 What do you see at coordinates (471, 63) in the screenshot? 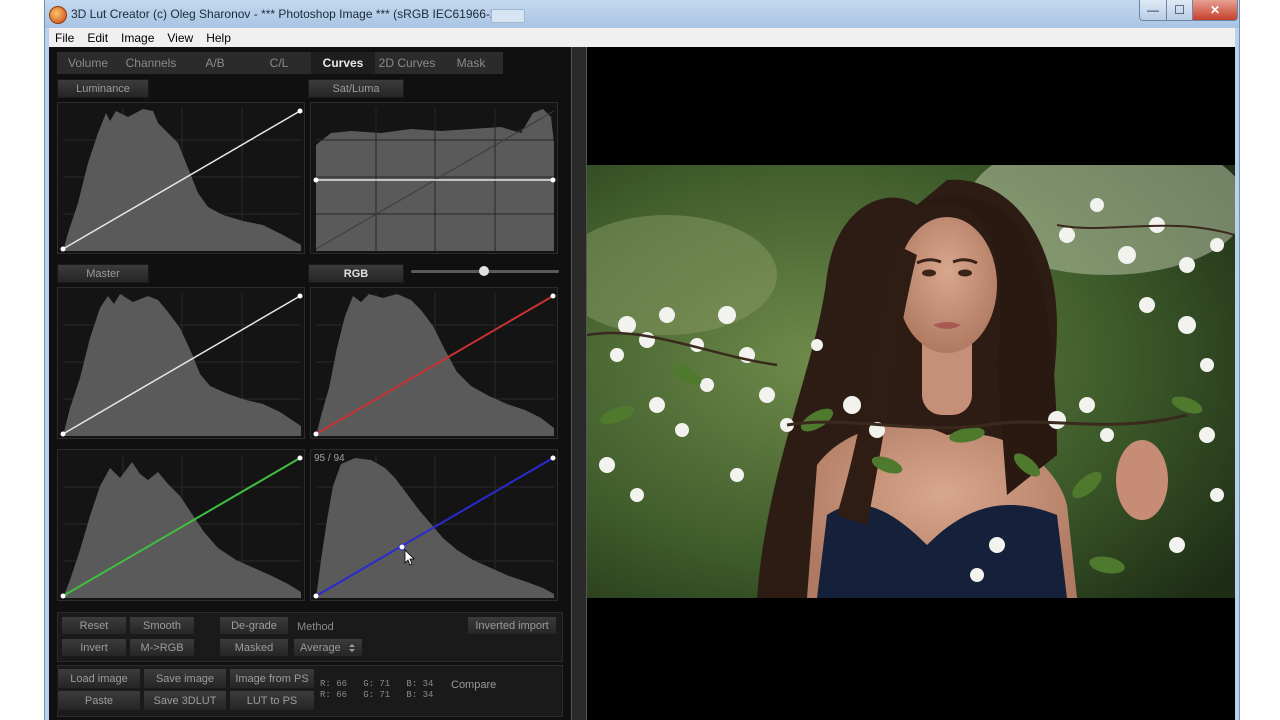
I see `tab-mask: Mask` at bounding box center [471, 63].